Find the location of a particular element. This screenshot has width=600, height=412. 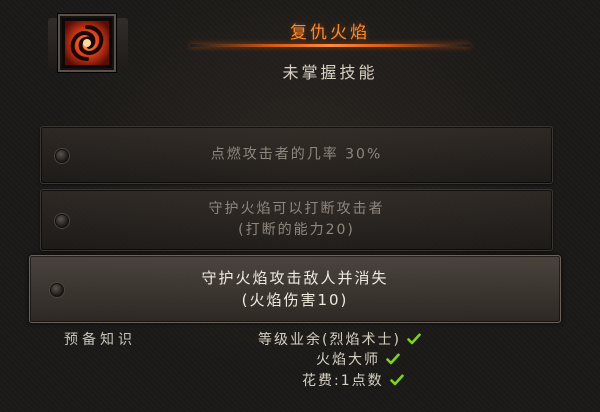

prerequisite-item: 花费:1点数 is located at coordinates (353, 380).